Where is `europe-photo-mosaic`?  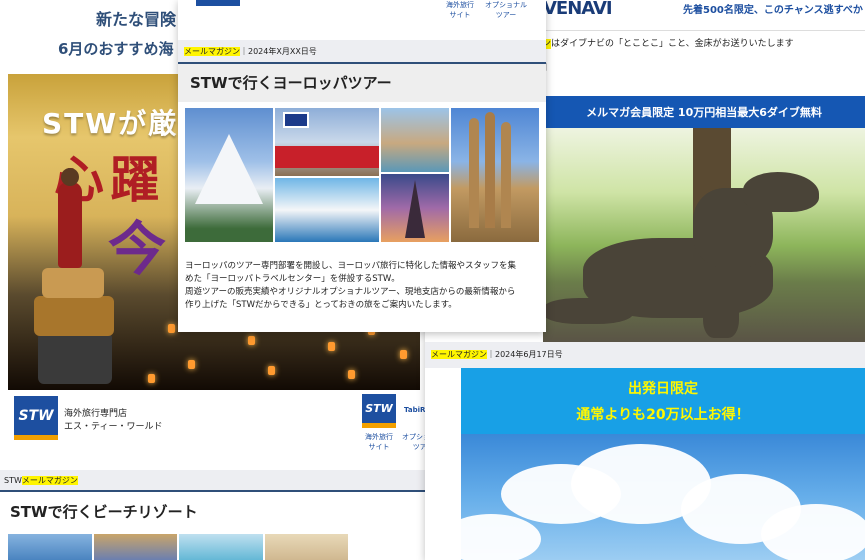 europe-photo-mosaic is located at coordinates (362, 175).